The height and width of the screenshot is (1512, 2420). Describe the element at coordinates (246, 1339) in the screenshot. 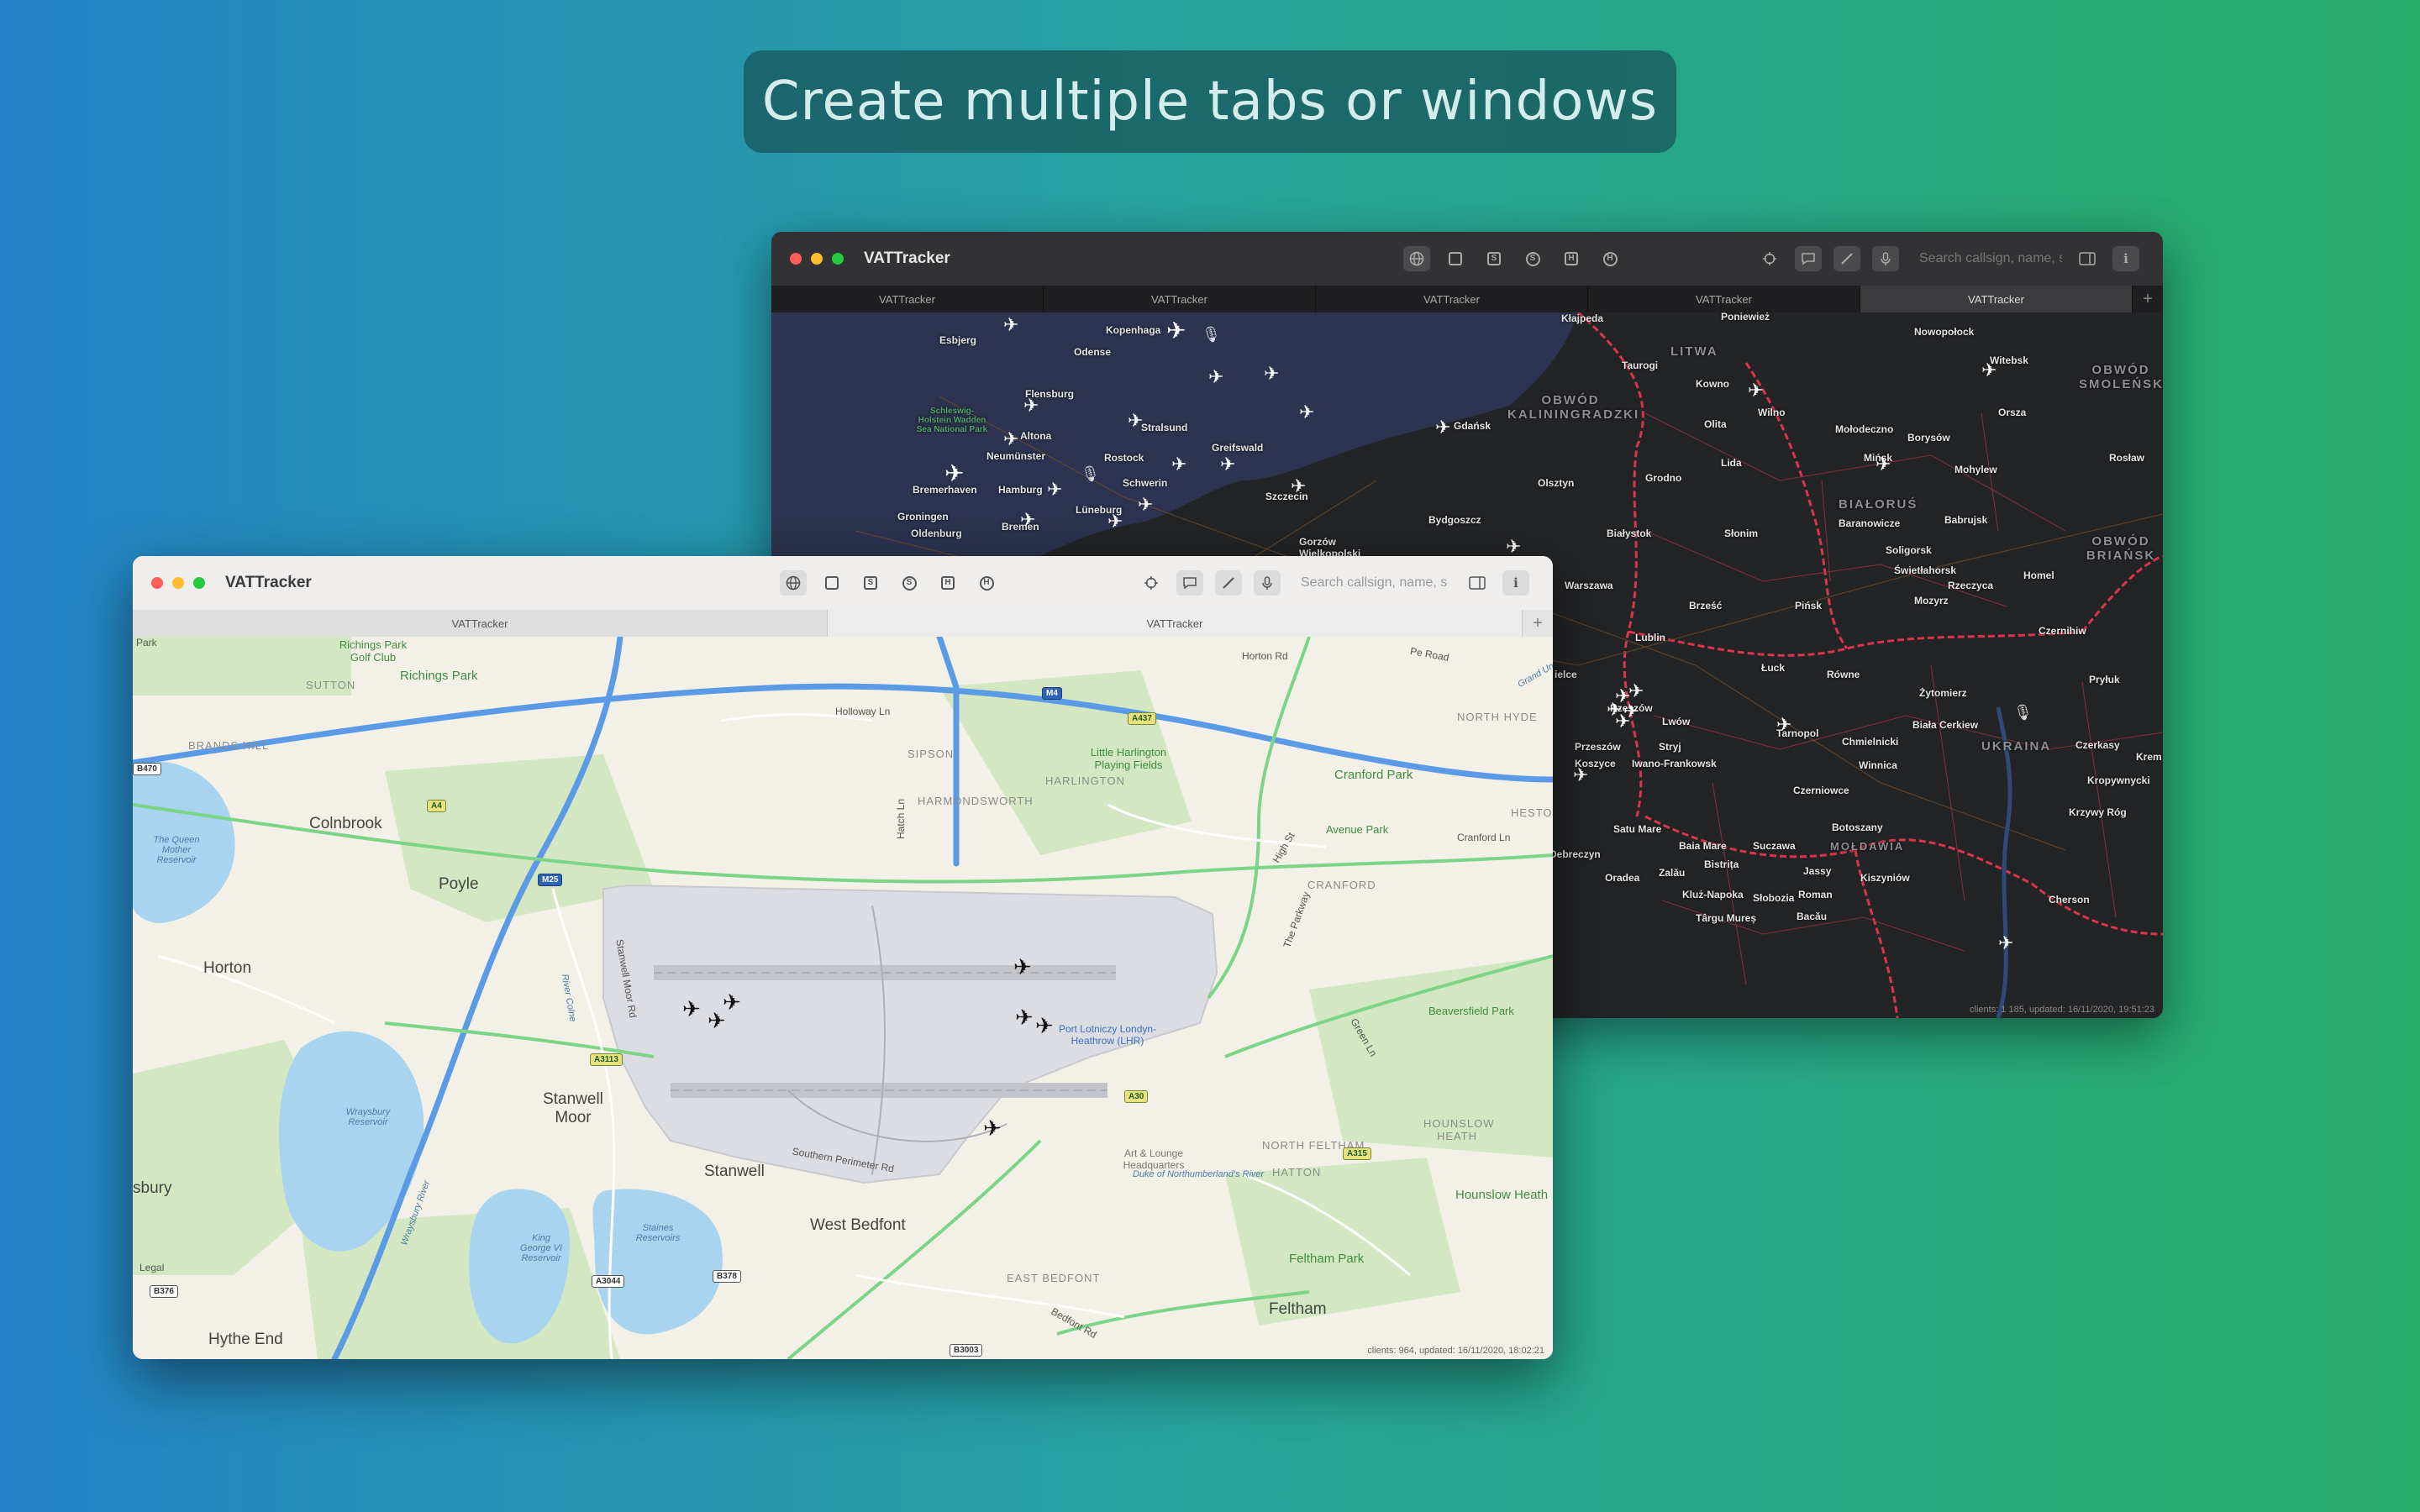

I see `map-label: Hythe End` at that location.